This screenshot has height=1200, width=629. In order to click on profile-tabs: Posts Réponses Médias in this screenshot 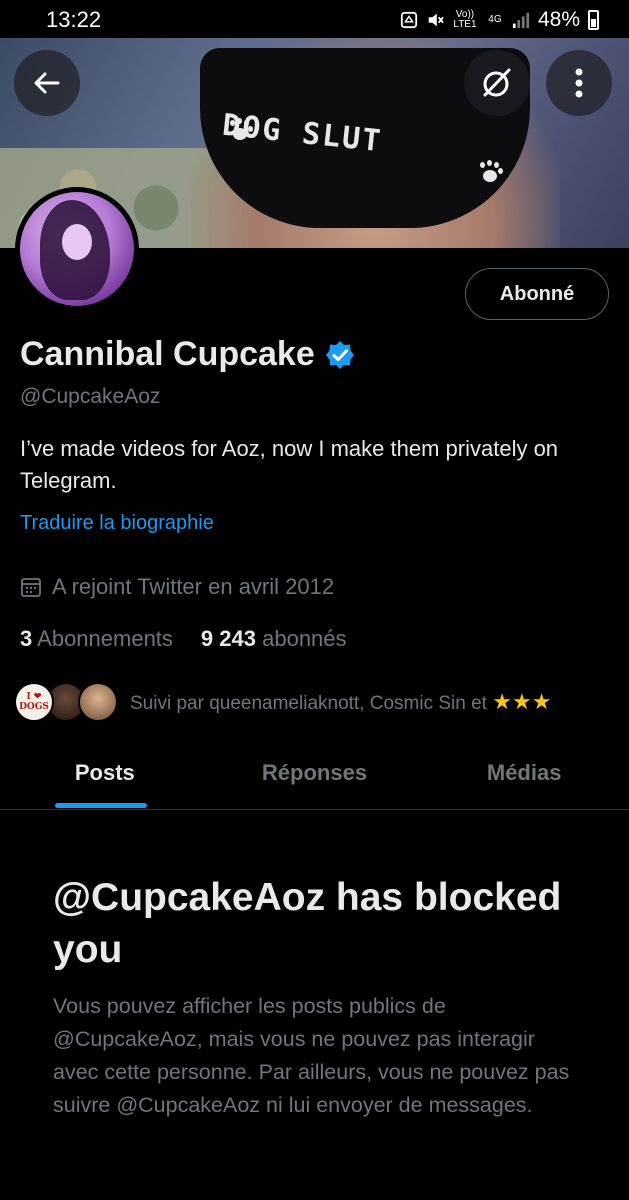, I will do `click(314, 775)`.